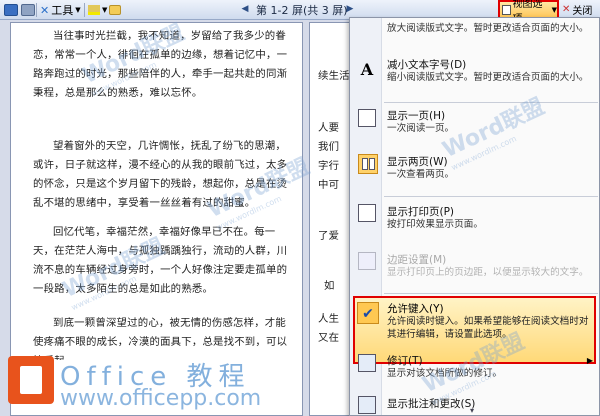 Image resolution: width=600 pixels, height=416 pixels. I want to click on checkmark-icon: ✔, so click(368, 313).